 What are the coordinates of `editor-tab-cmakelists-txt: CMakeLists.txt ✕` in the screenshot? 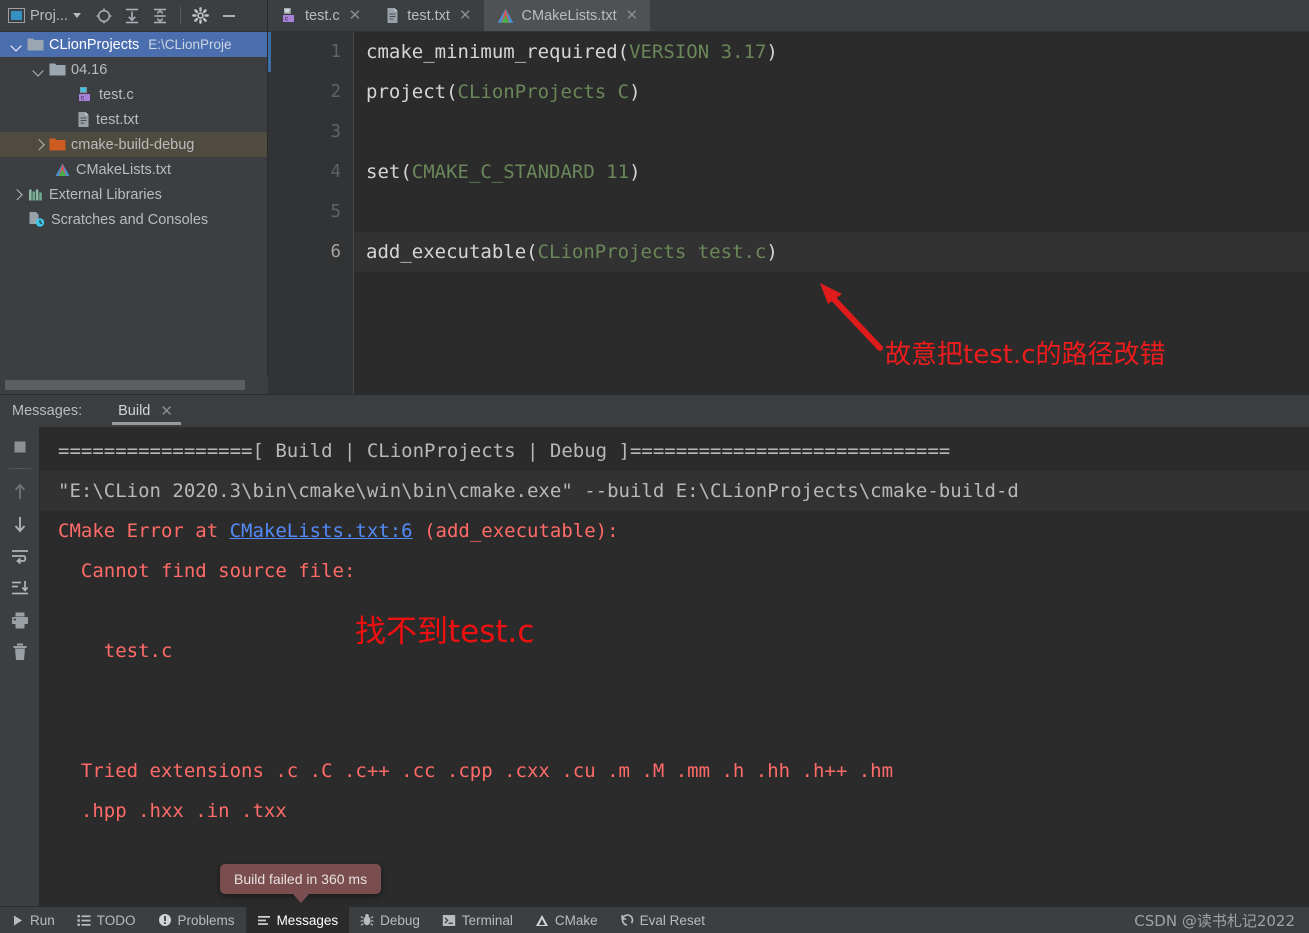 It's located at (567, 15).